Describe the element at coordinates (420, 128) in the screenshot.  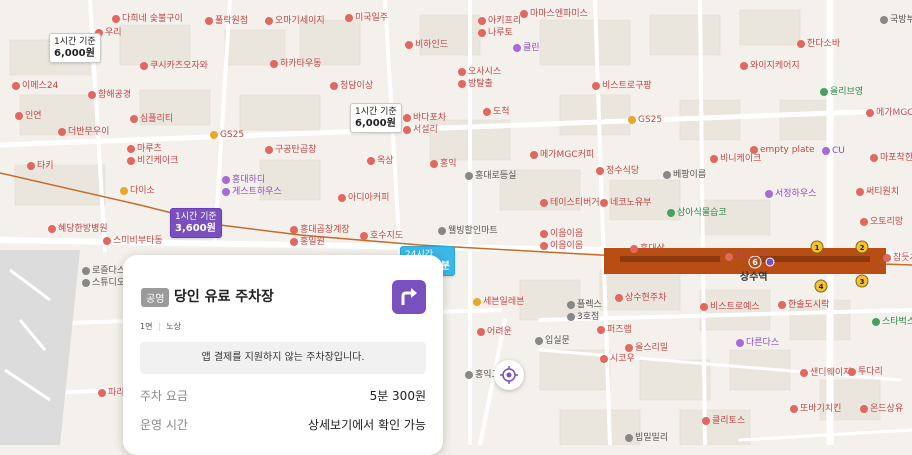
I see `poi-20: 서설리` at that location.